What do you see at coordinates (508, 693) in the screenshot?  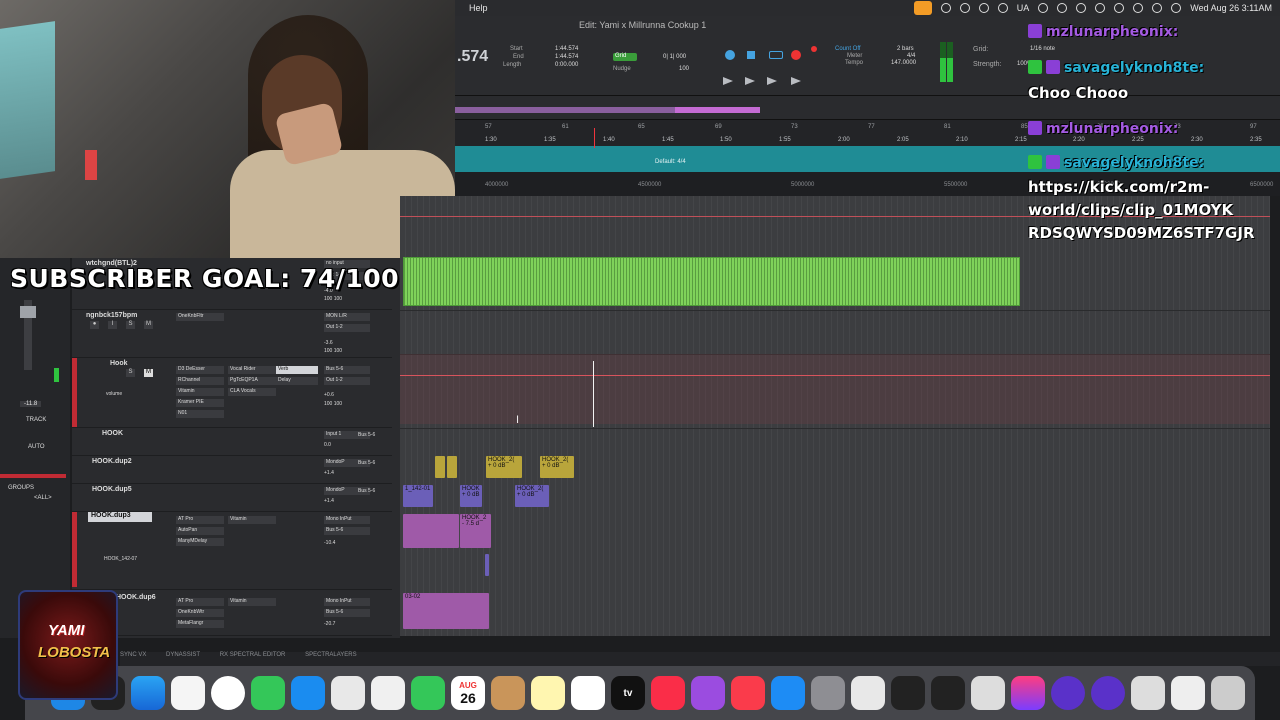 I see `contacts-icon` at bounding box center [508, 693].